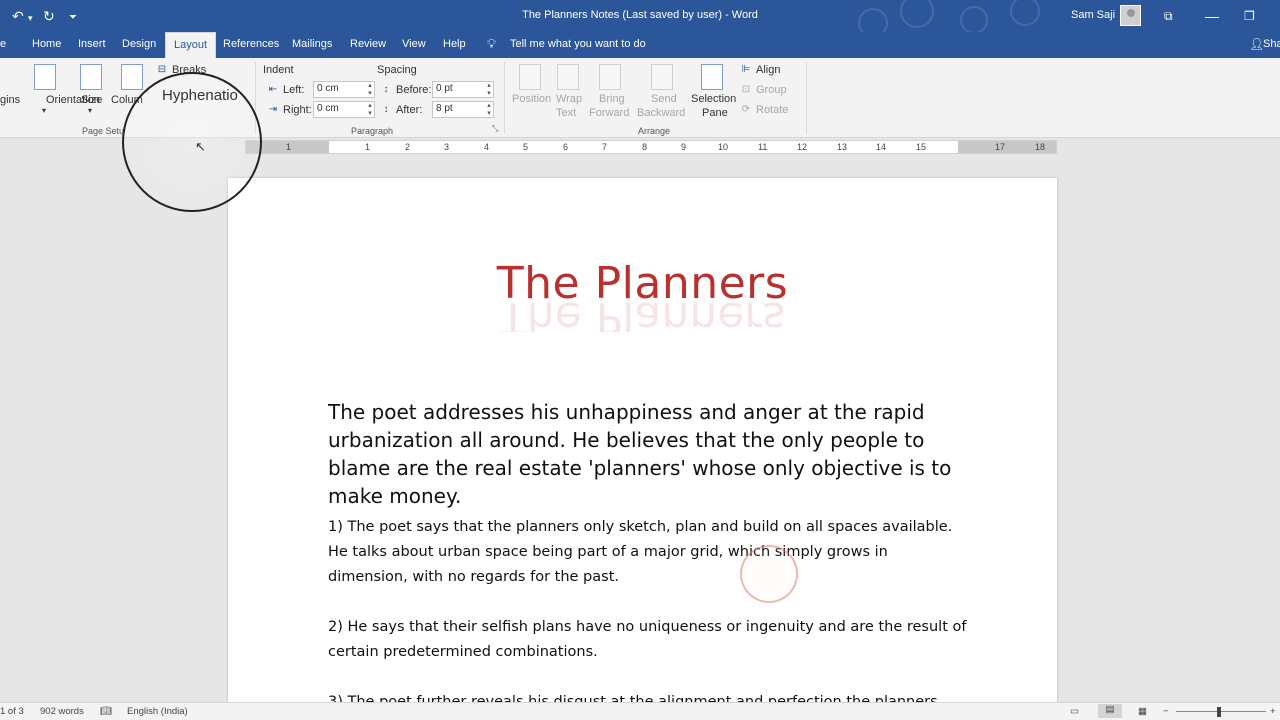 The image size is (1280, 720). I want to click on restore-icon: ❐, so click(1249, 16).